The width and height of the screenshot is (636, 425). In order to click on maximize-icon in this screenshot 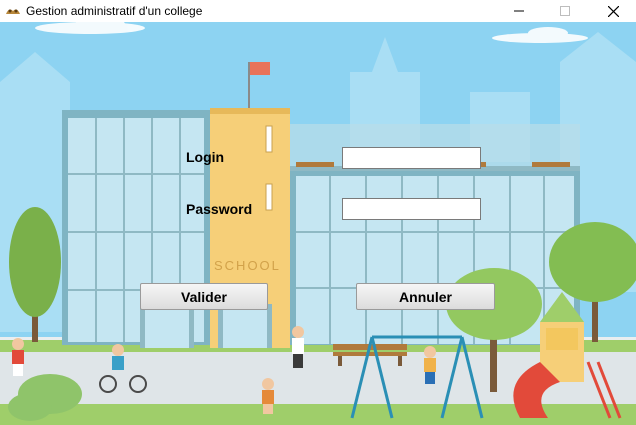, I will do `click(565, 11)`.